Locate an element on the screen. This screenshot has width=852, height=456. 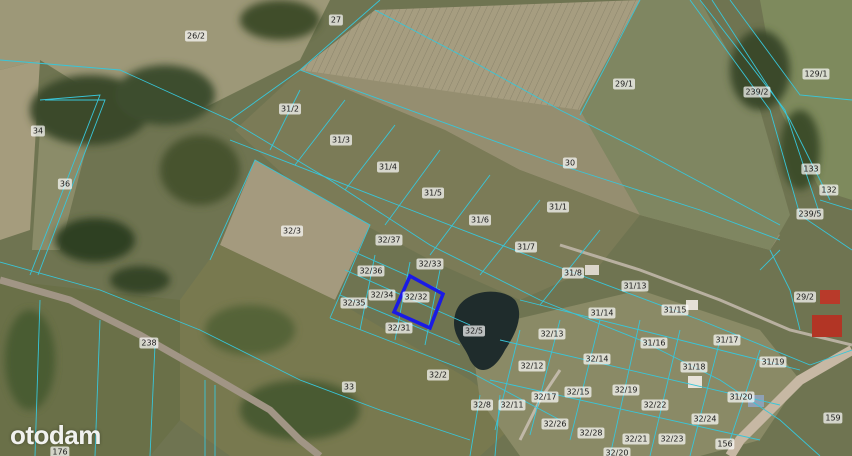
parcel-label-31-13: 31/13 is located at coordinates (635, 286).